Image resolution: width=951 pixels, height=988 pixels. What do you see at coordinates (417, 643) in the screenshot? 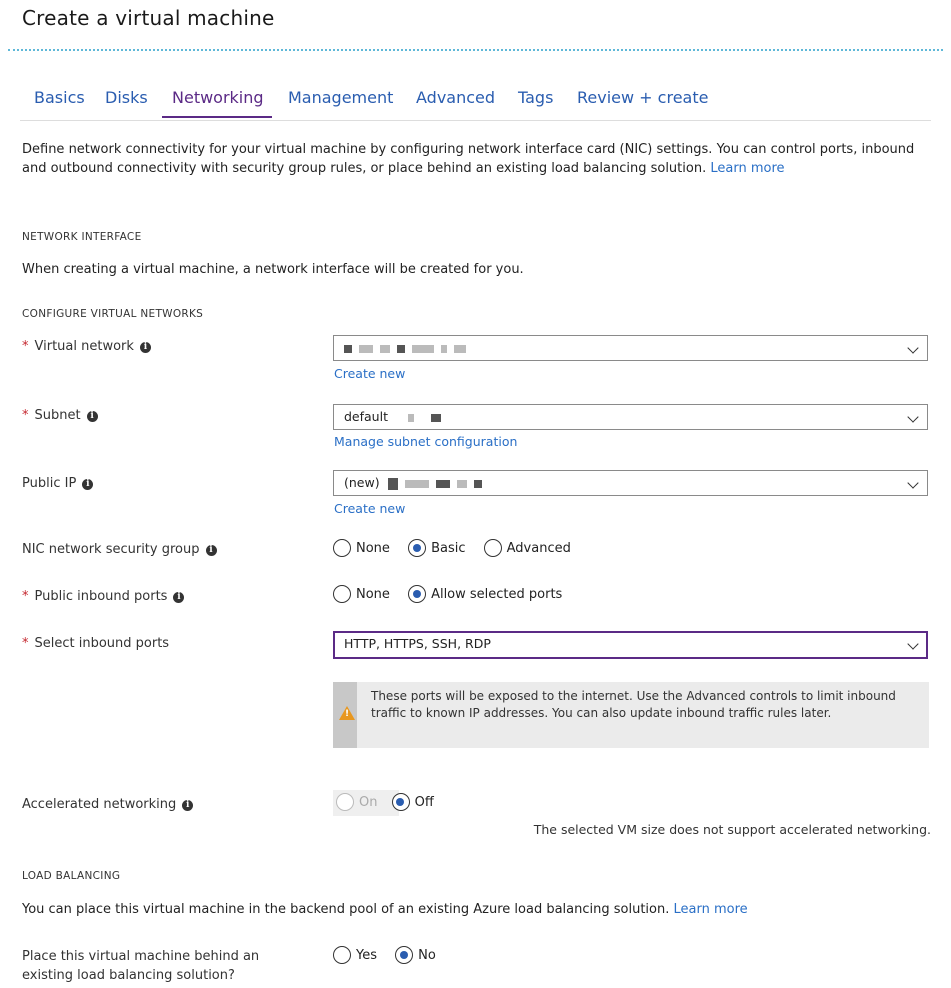
I see `inbound-ports-value: HTTP, HTTPS, SSH, RDP` at bounding box center [417, 643].